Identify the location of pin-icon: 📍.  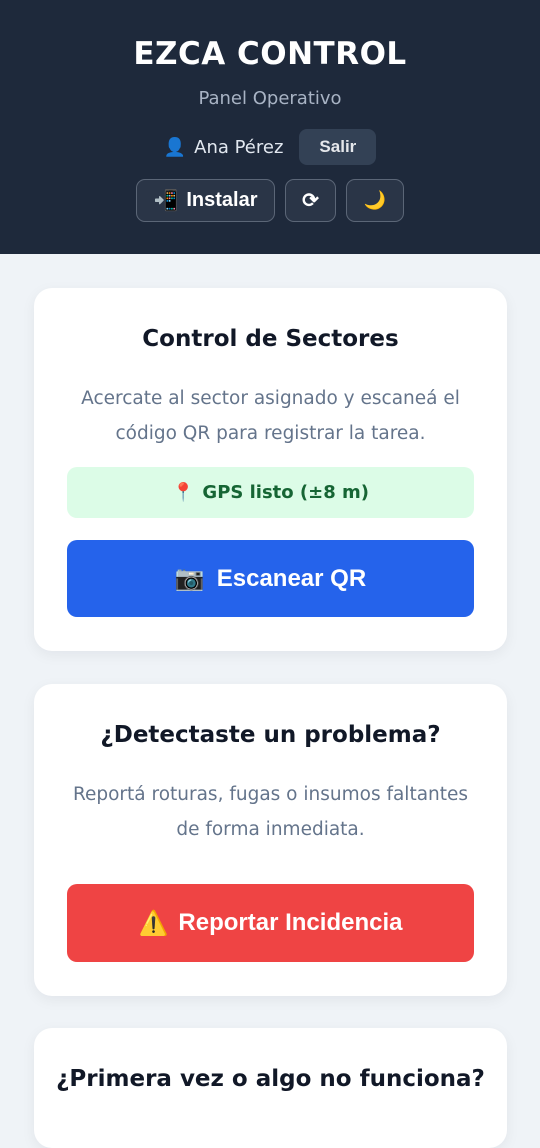
(183, 492).